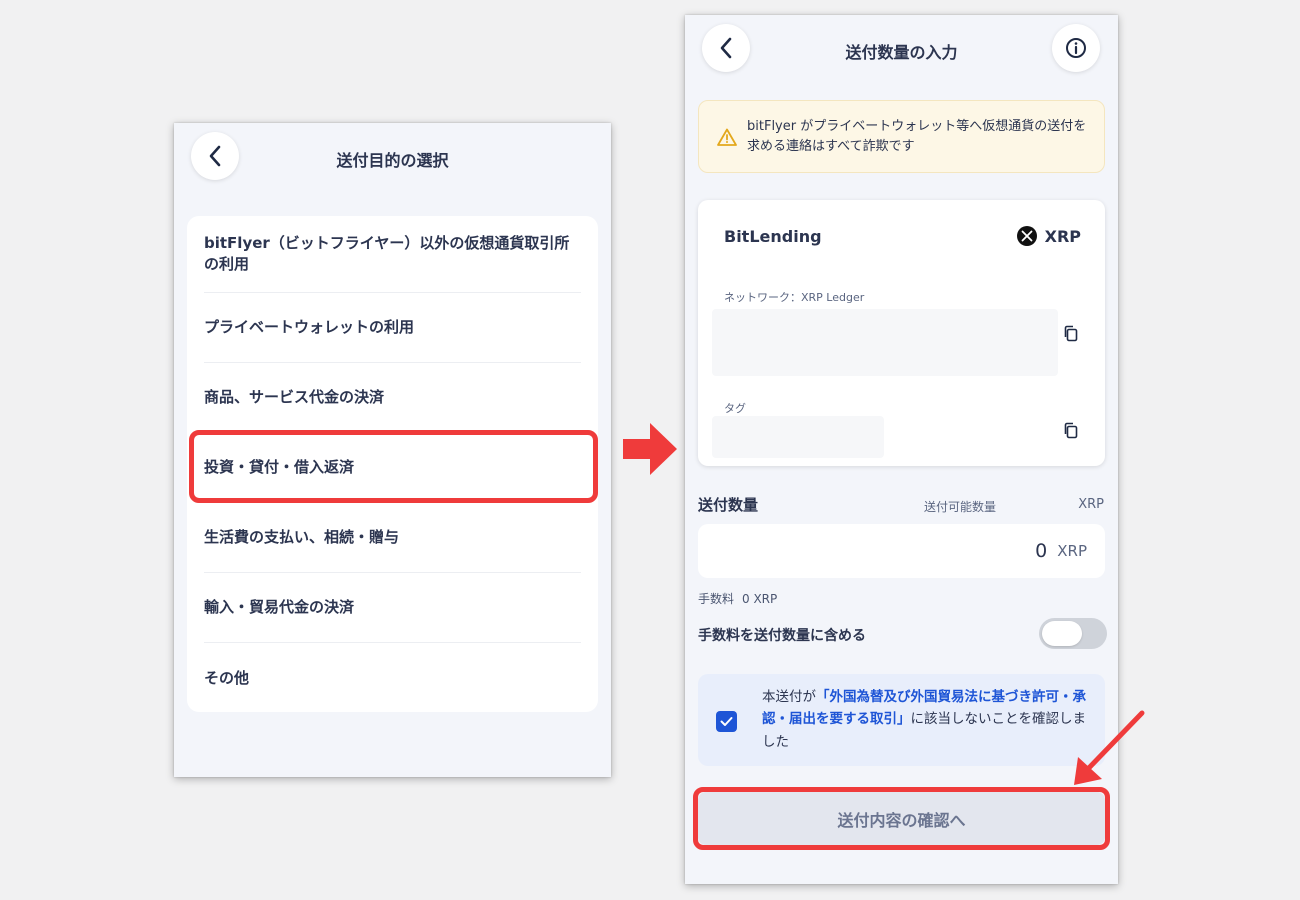  Describe the element at coordinates (392, 678) in the screenshot. I see `purpose-item-other: その他` at that location.